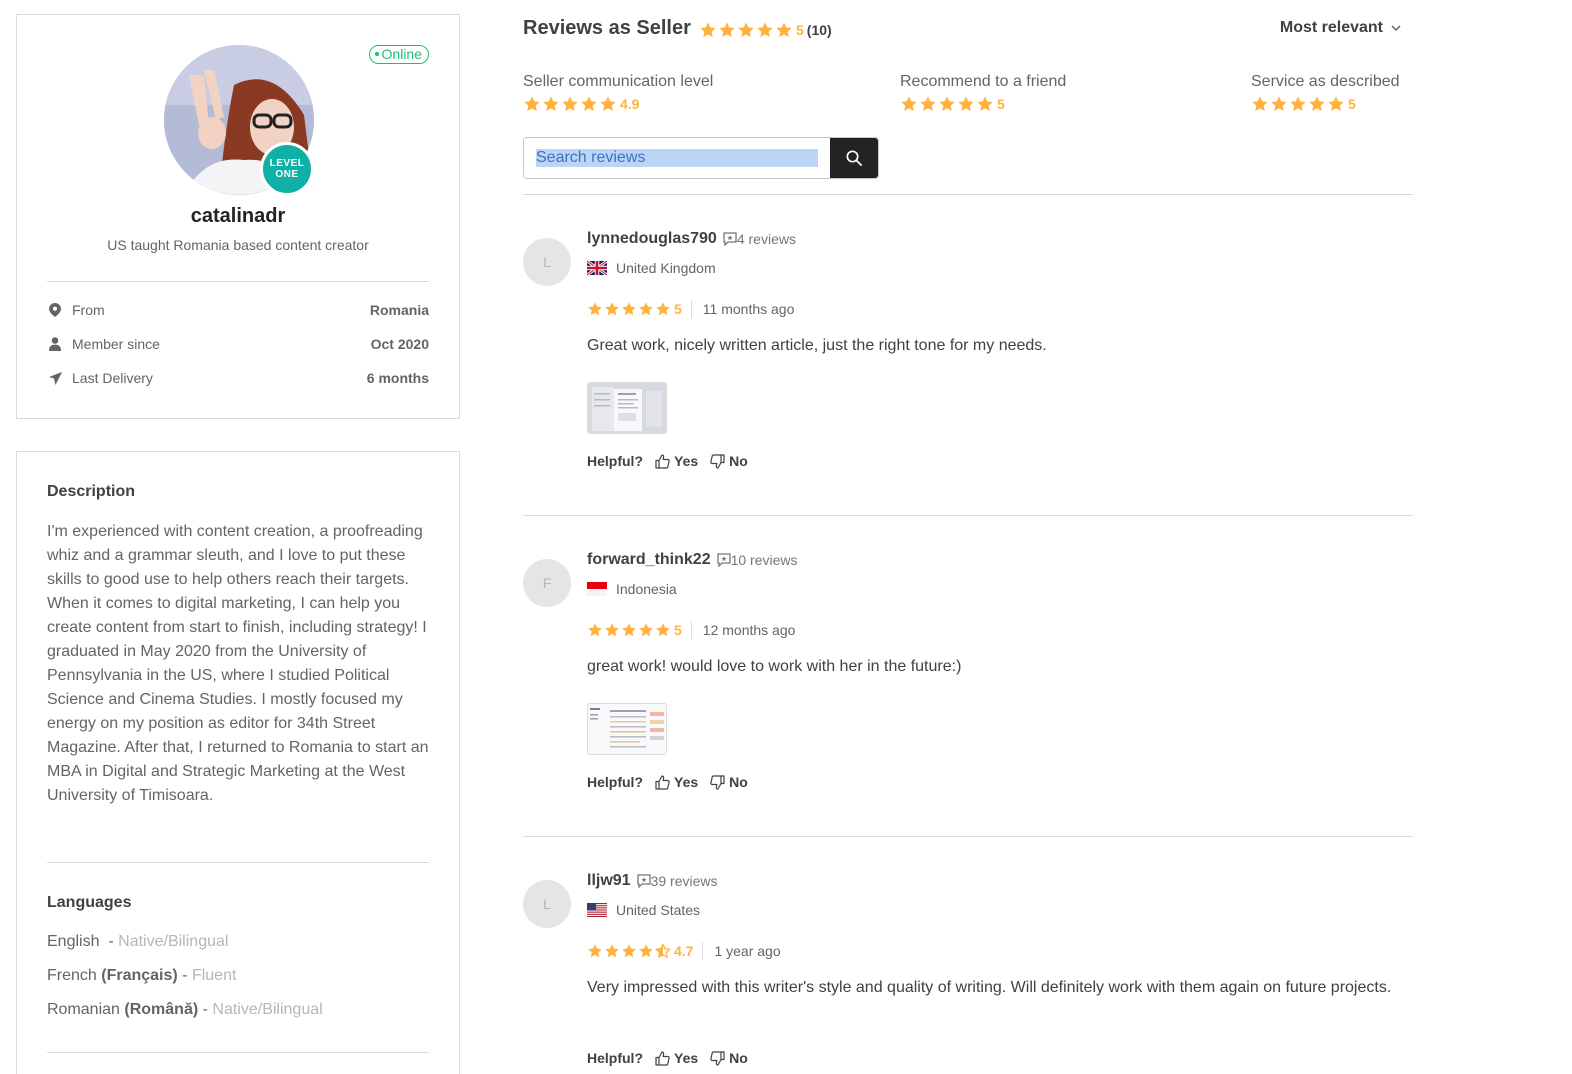  I want to click on language-name: French, so click(72, 975).